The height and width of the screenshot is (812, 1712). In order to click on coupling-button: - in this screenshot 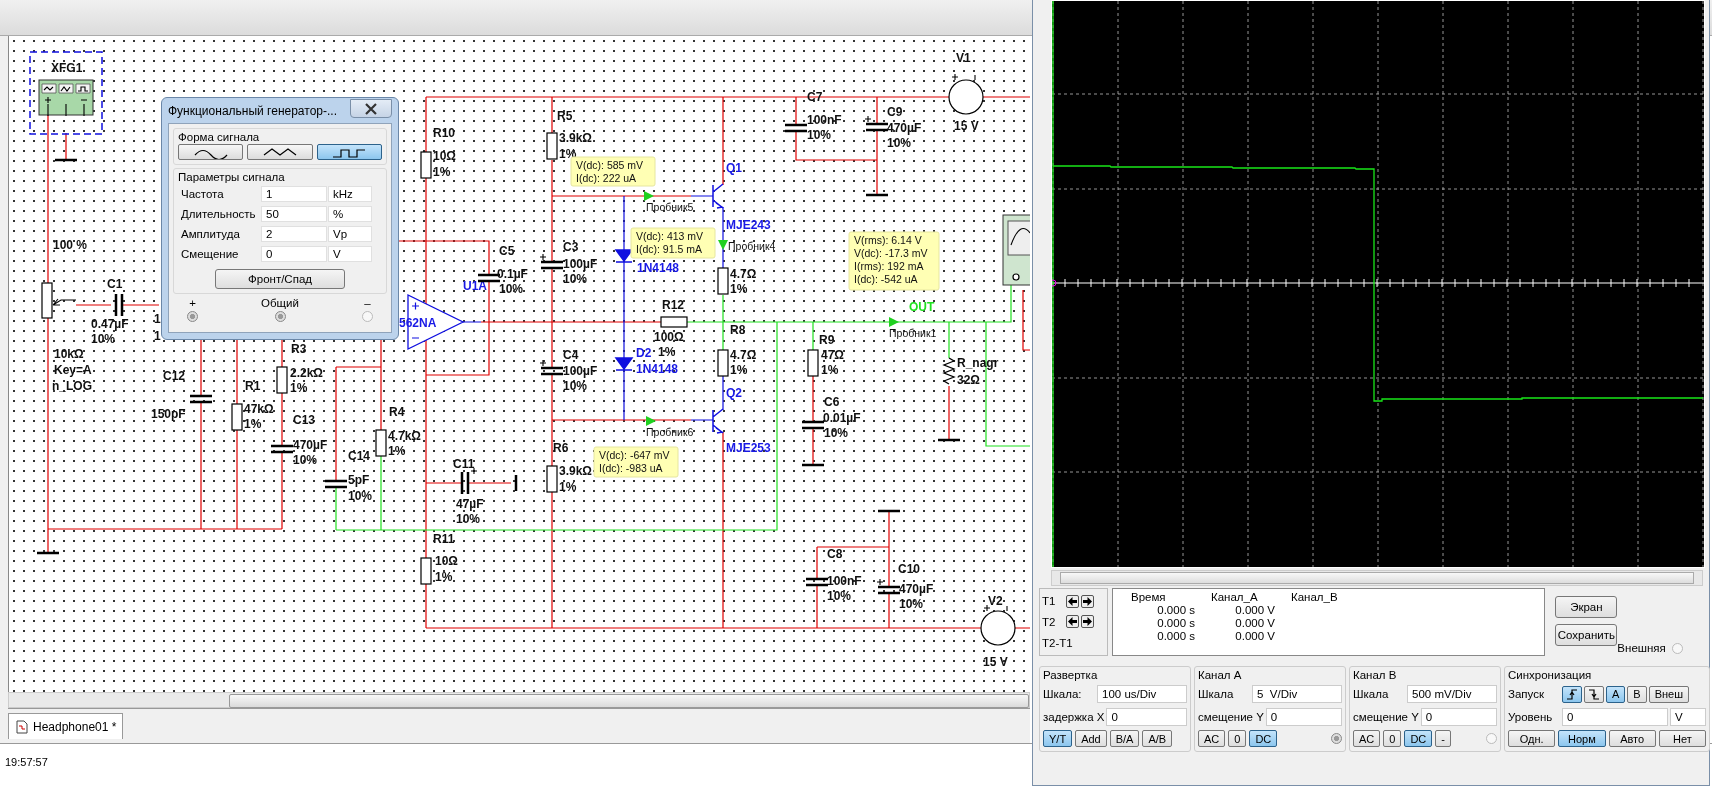, I will do `click(1443, 738)`.